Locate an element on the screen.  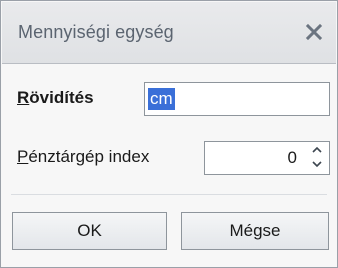
close-button is located at coordinates (314, 32).